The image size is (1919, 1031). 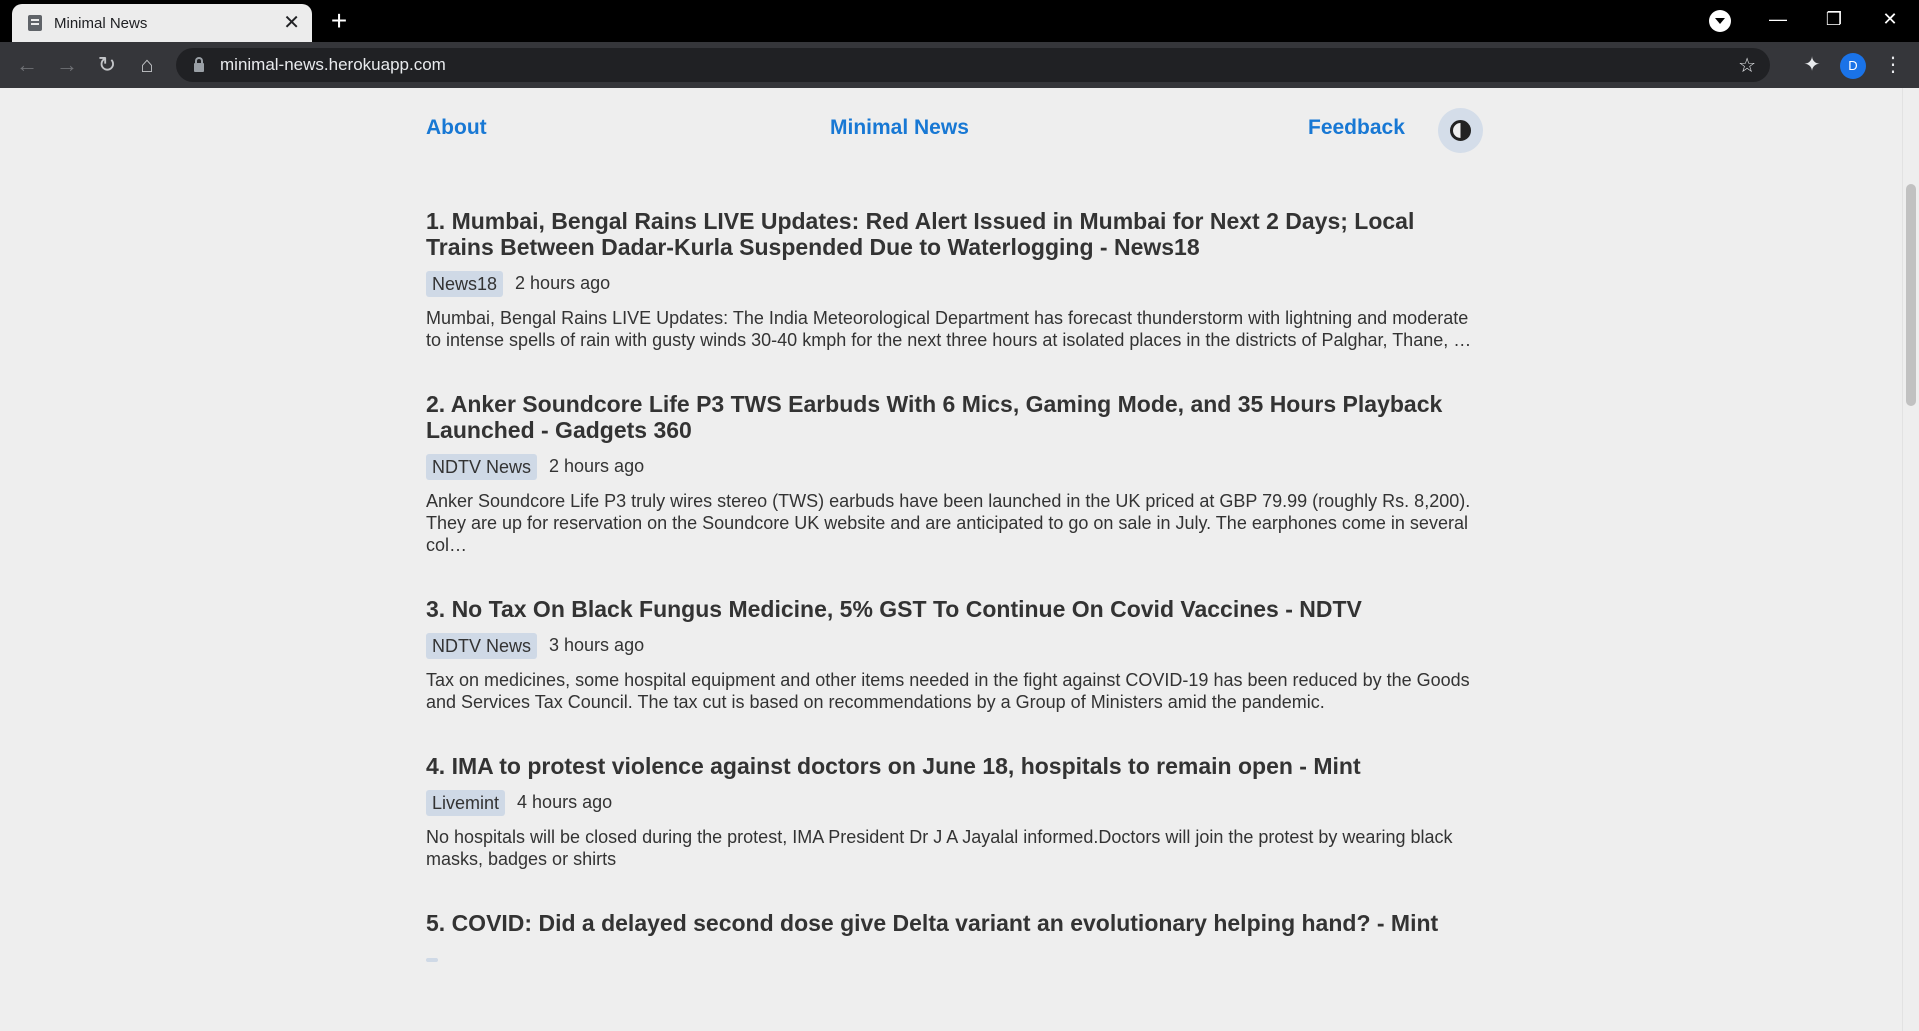 I want to click on contrast-icon, so click(x=1460, y=130).